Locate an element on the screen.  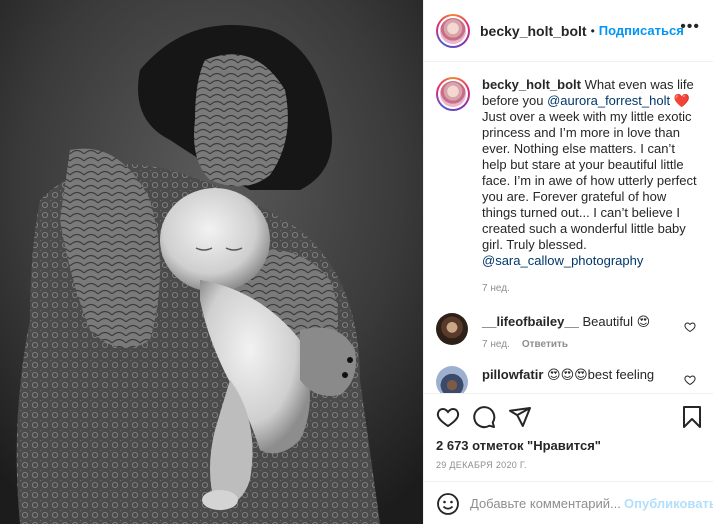
more-options-icon: ••• is located at coordinates (690, 27).